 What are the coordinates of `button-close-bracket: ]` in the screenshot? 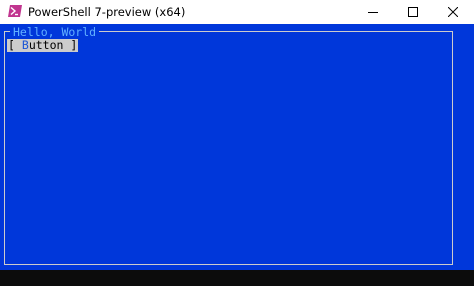 It's located at (74, 45).